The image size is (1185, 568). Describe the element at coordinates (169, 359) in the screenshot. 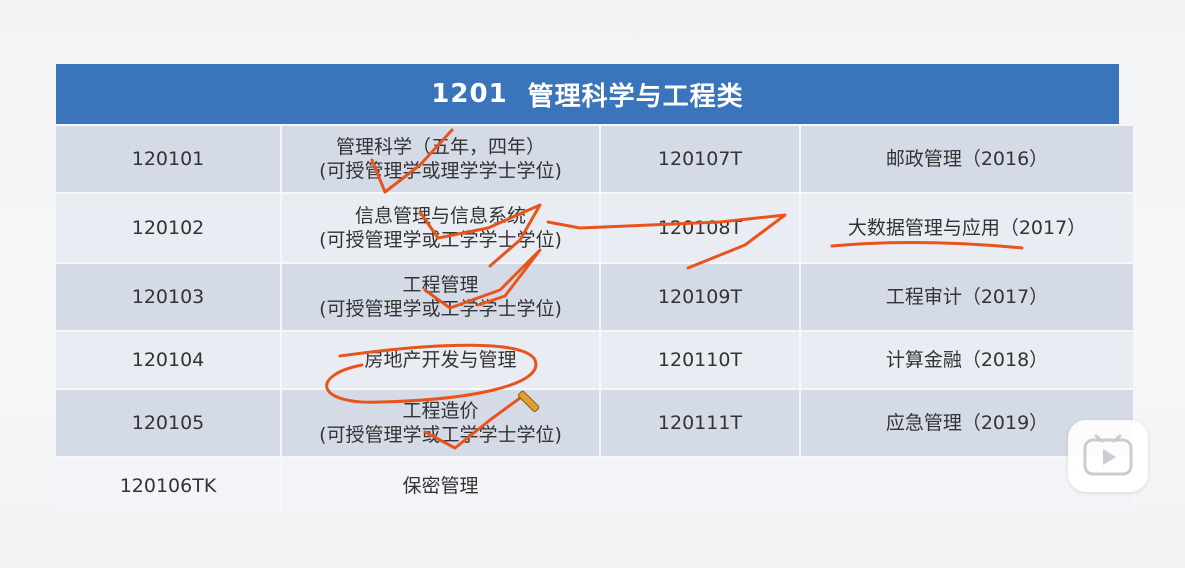

I see `major-code: 120104` at that location.